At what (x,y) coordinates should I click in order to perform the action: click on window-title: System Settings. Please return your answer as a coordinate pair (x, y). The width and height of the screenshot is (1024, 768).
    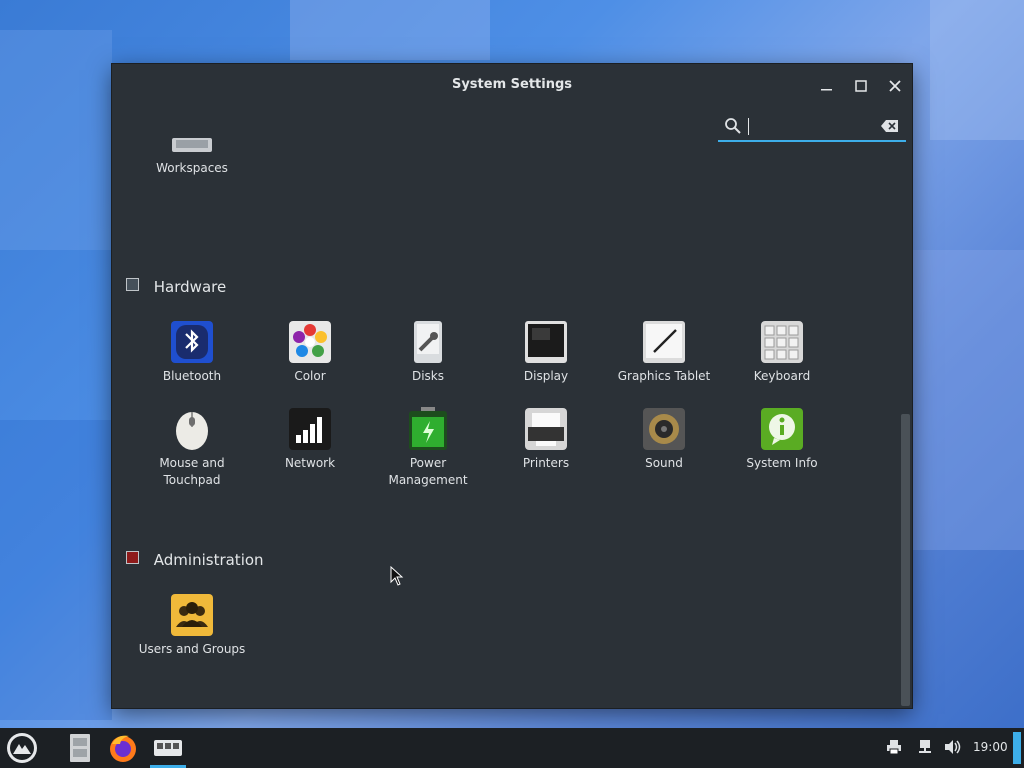
    Looking at the image, I should click on (512, 84).